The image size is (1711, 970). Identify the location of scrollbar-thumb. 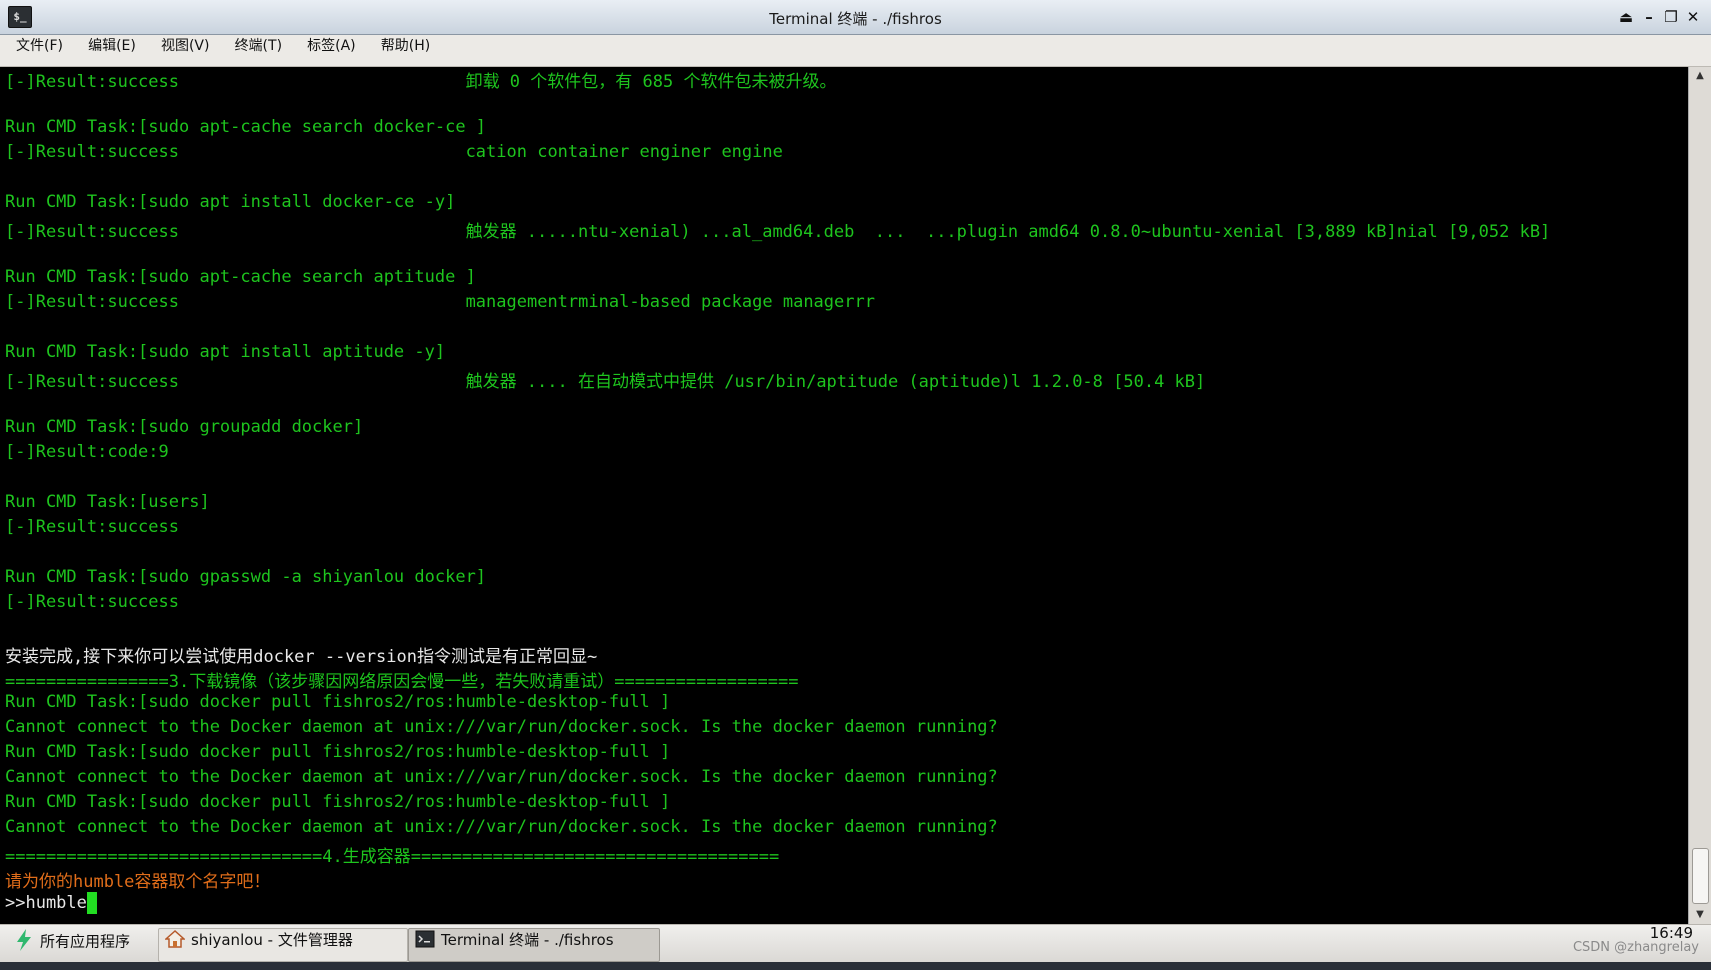
(1700, 876).